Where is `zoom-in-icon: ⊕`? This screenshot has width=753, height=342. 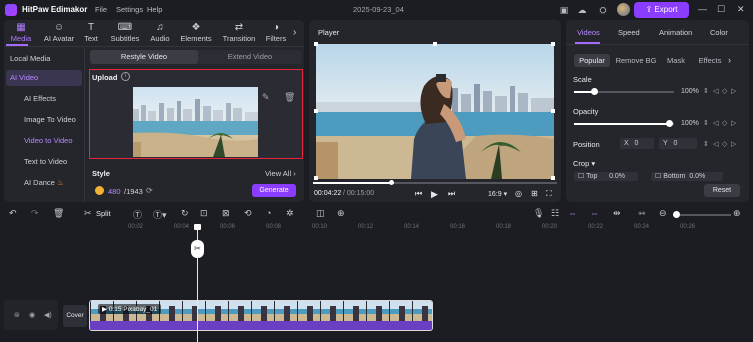
zoom-in-icon: ⊕ is located at coordinates (737, 213).